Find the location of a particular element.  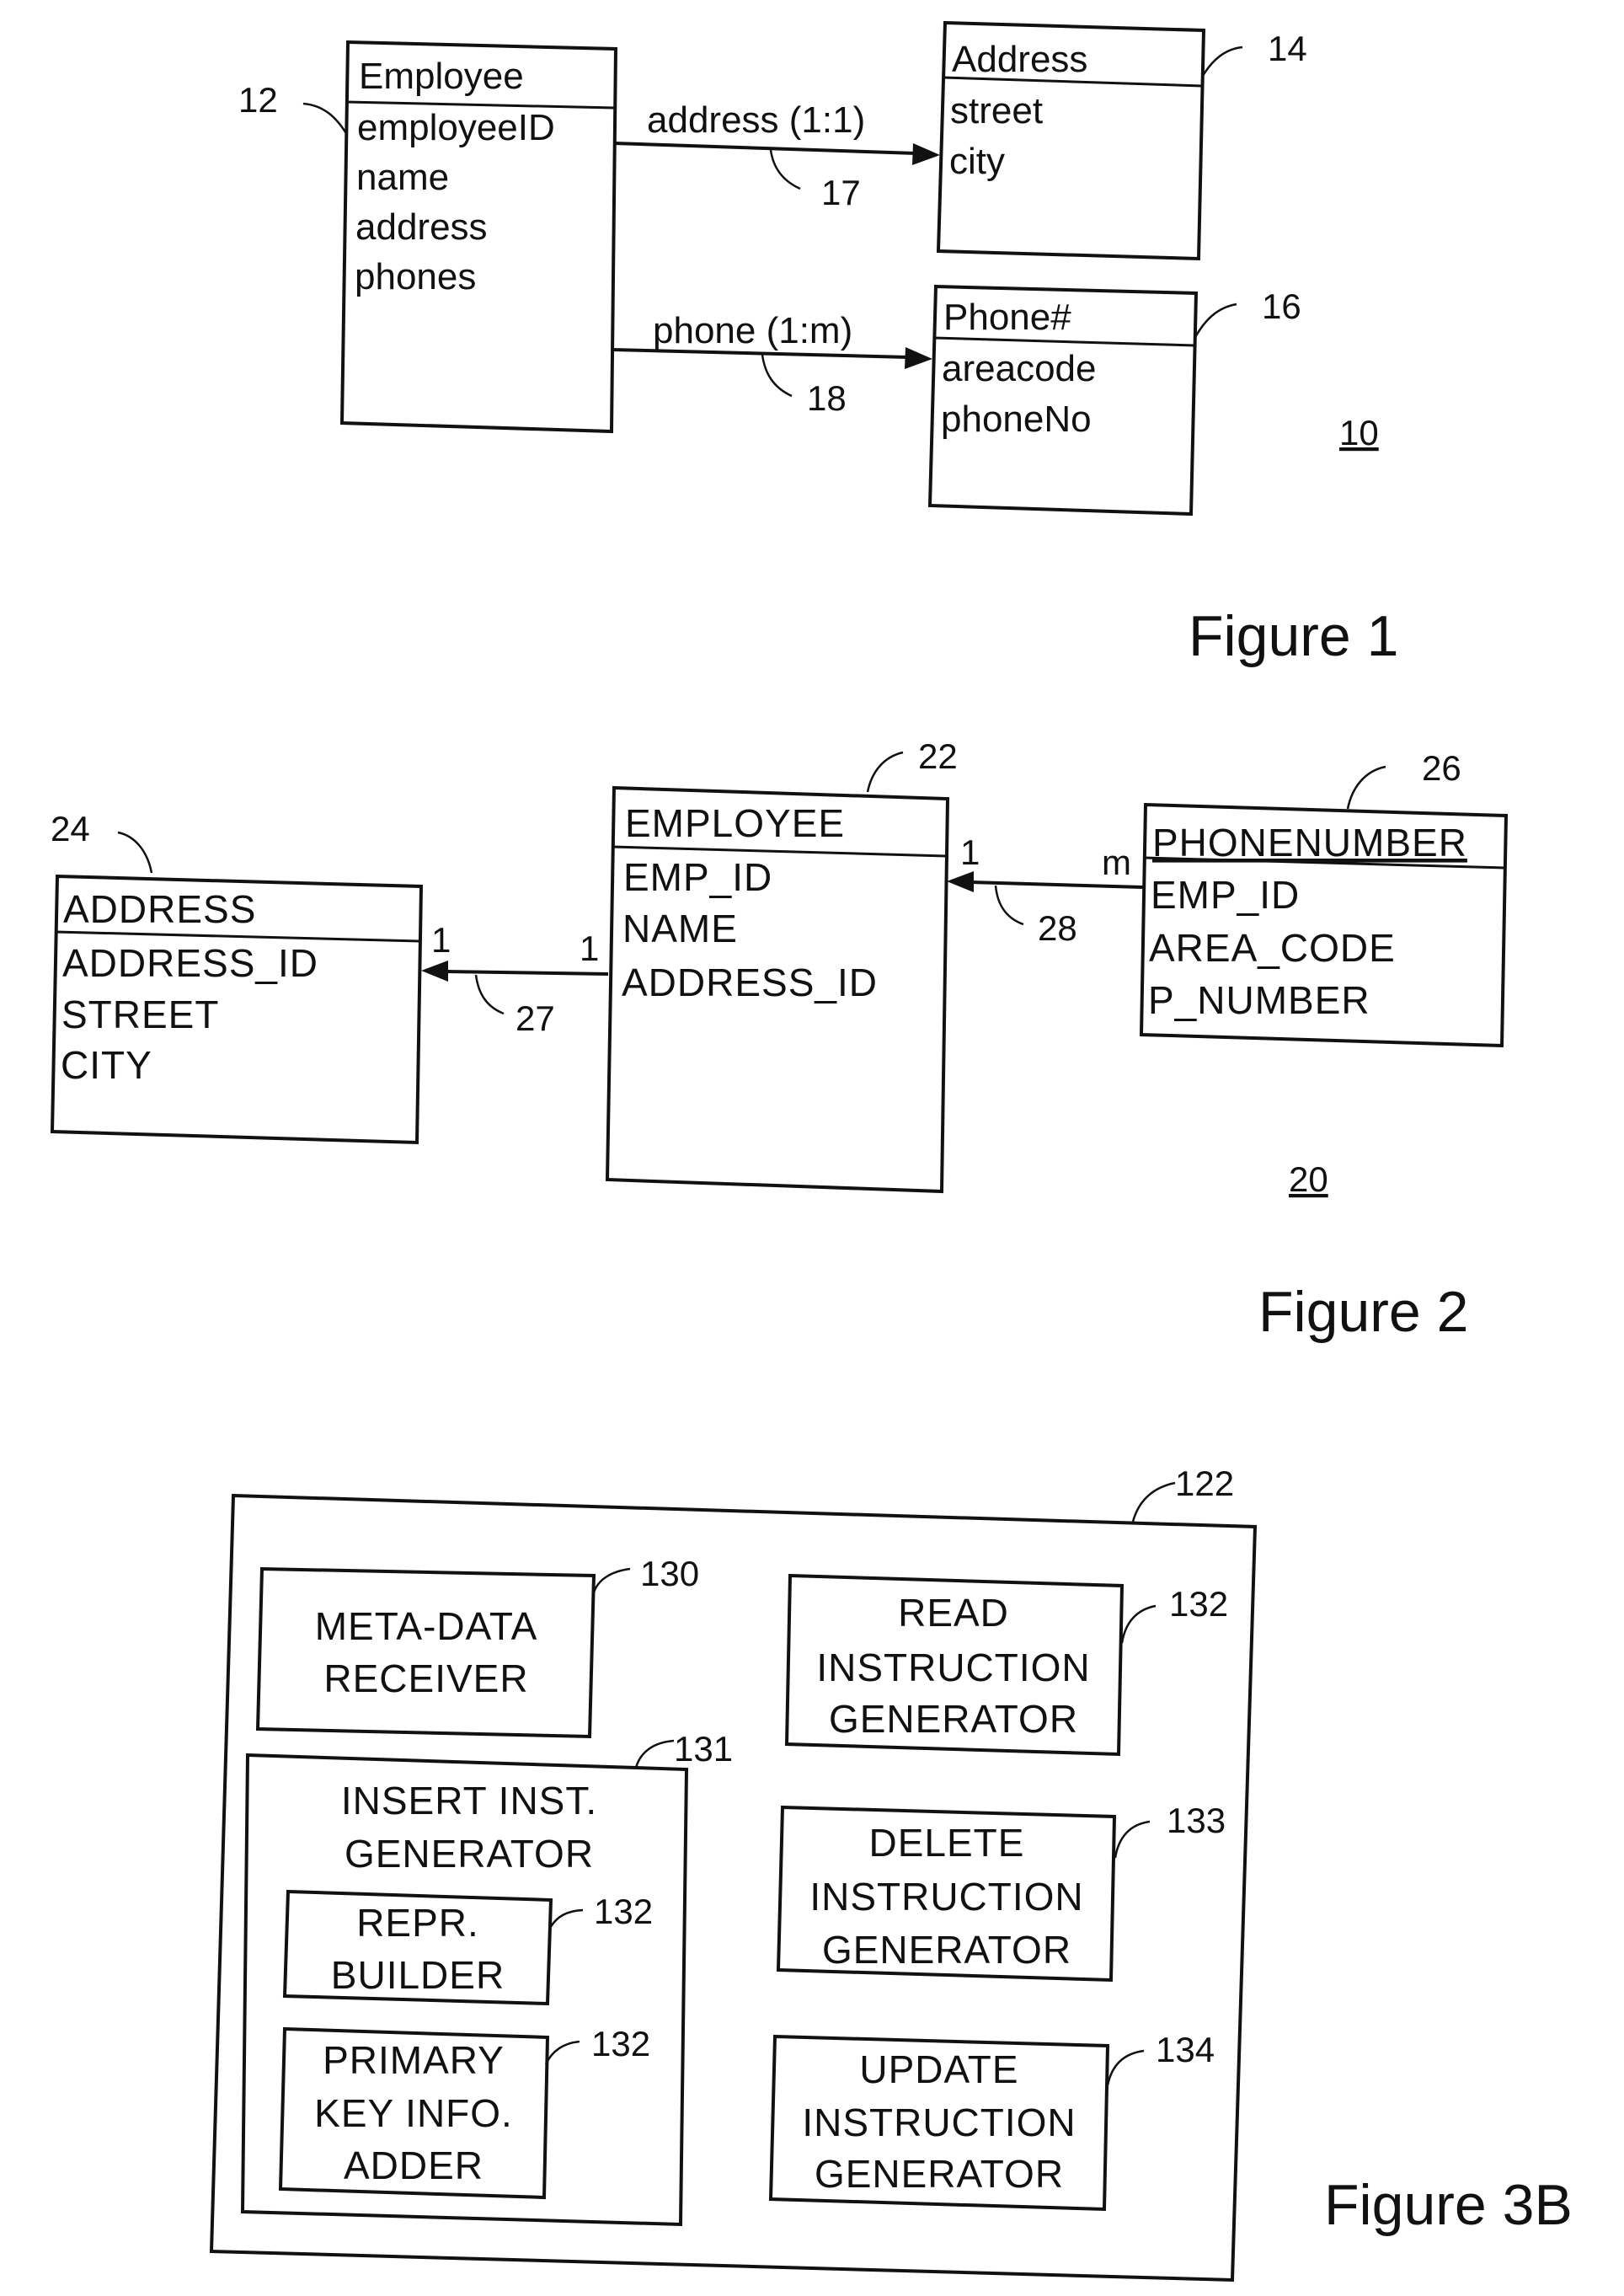

entity-address: Address street city 14 is located at coordinates (1121, 140).